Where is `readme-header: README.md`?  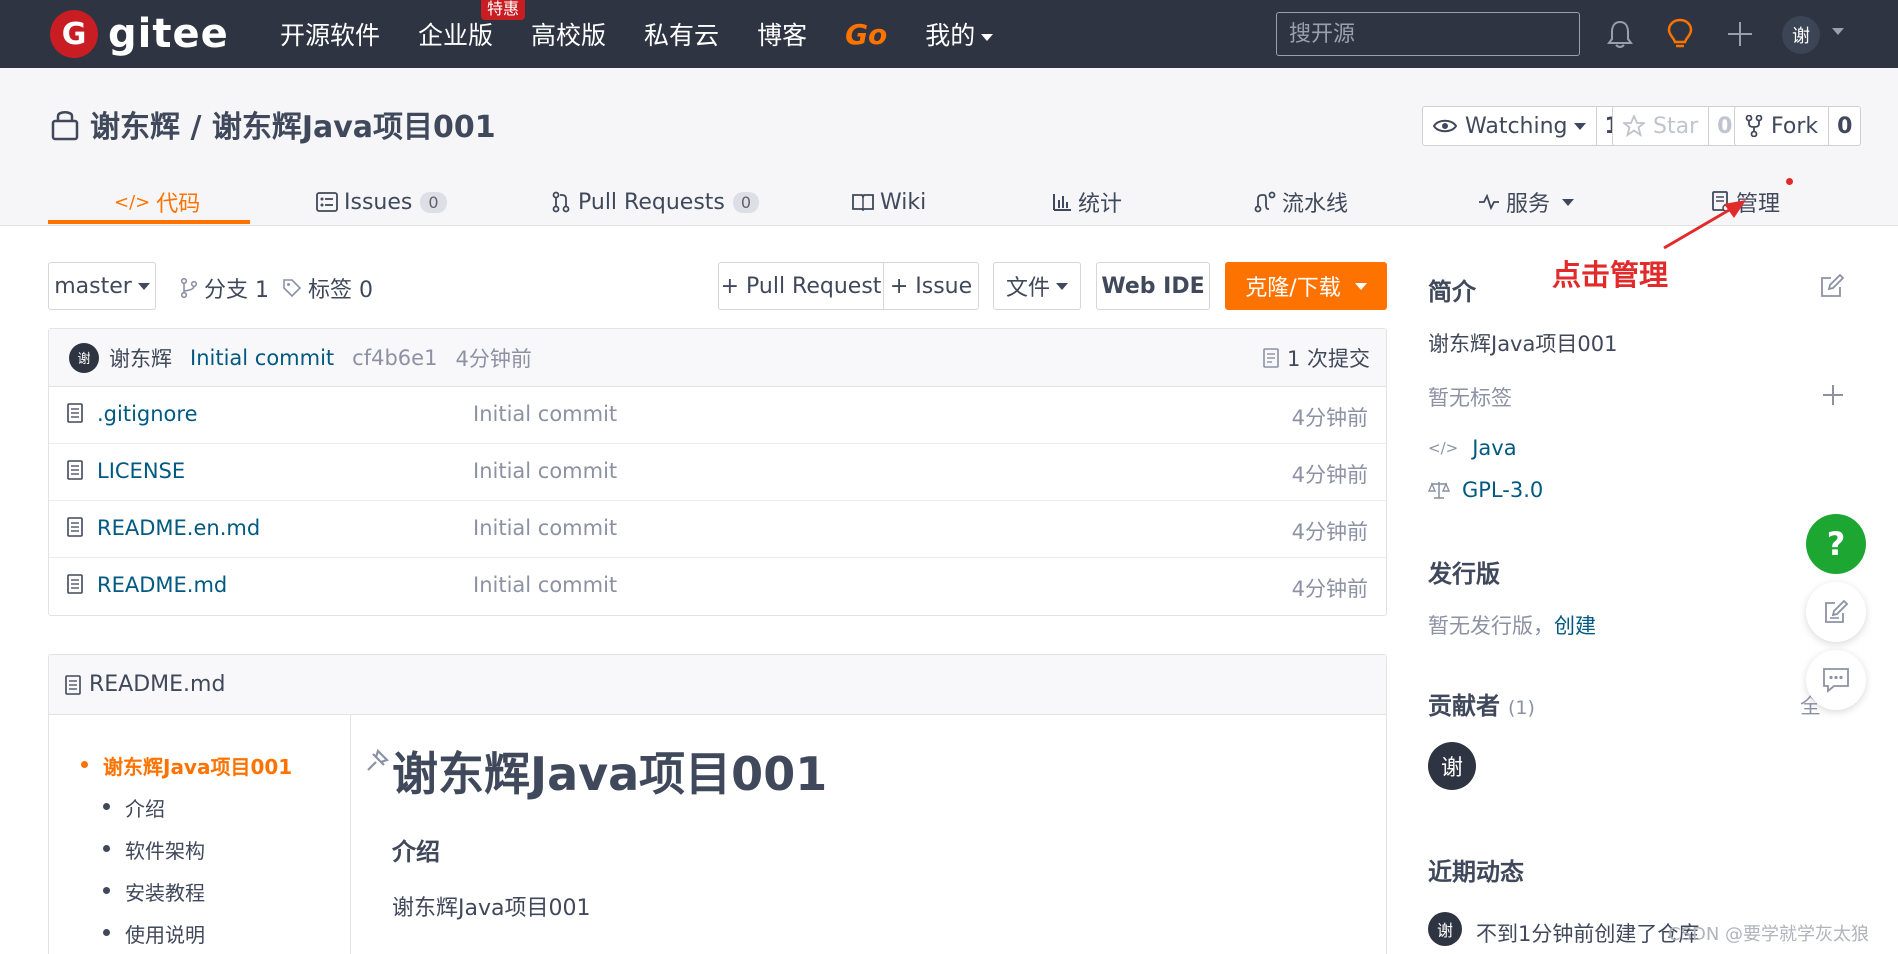 readme-header: README.md is located at coordinates (717, 685).